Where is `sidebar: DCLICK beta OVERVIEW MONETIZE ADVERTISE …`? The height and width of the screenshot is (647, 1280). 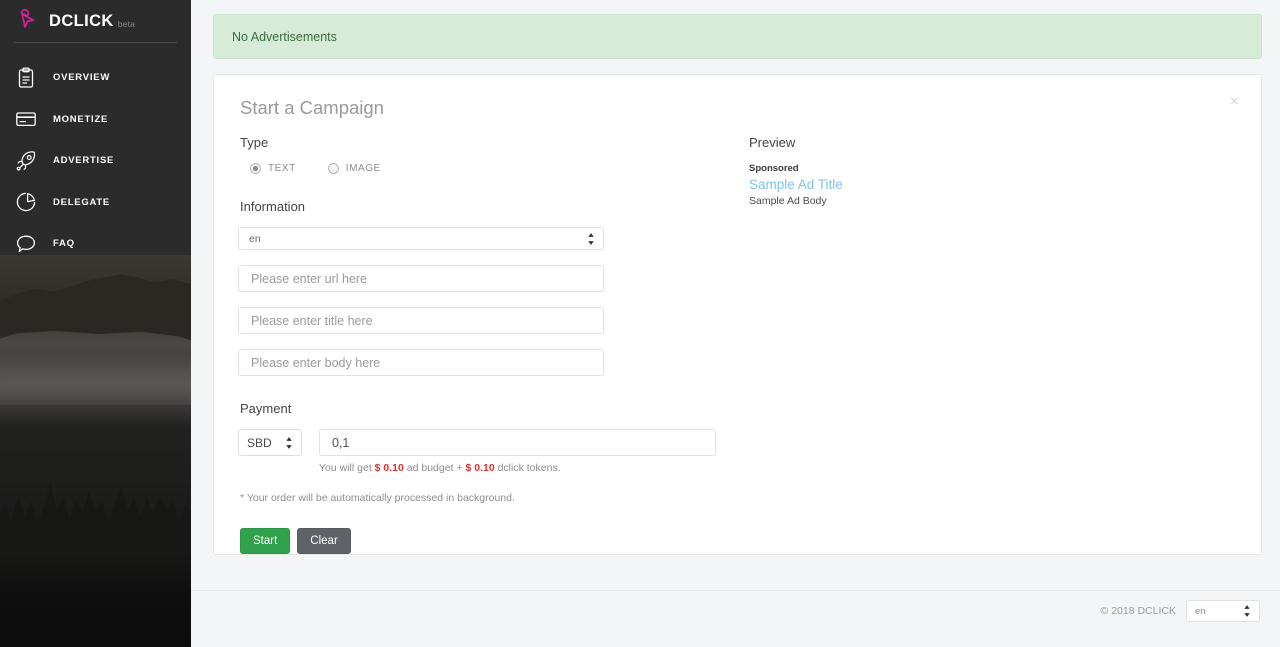
sidebar: DCLICK beta OVERVIEW MONETIZE ADVERTISE … is located at coordinates (95, 323).